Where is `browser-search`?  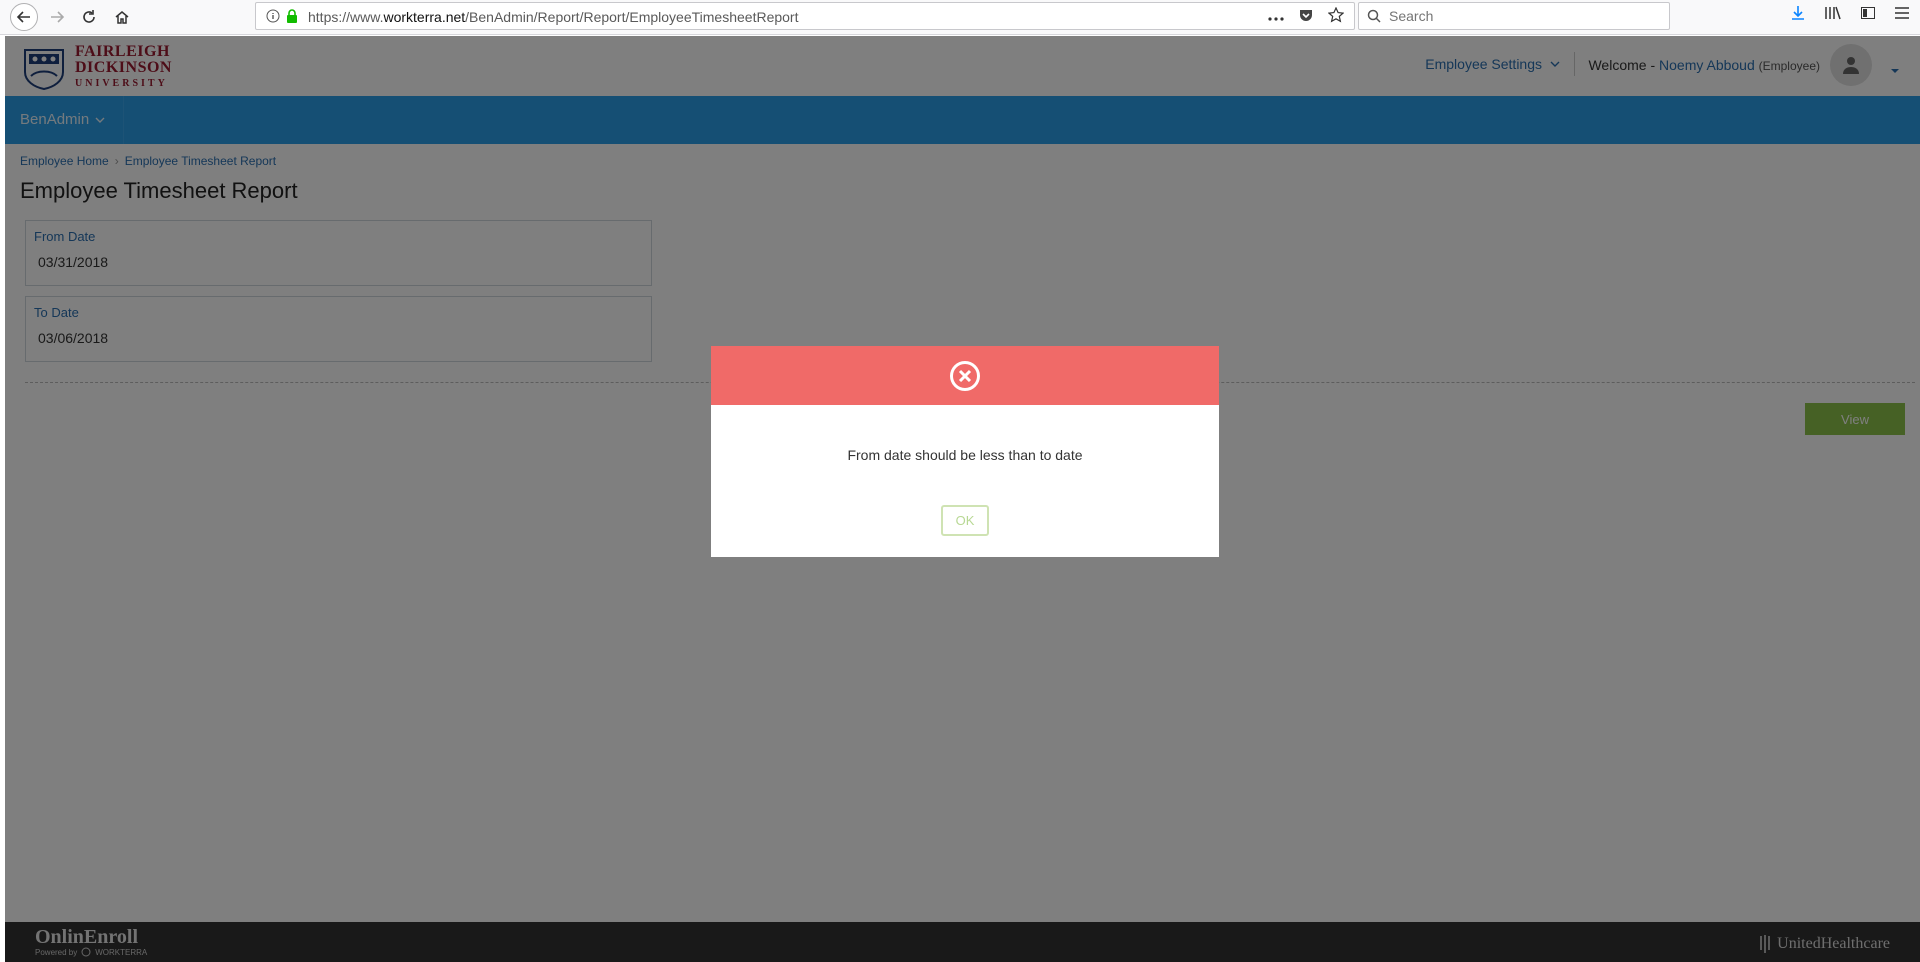 browser-search is located at coordinates (1514, 16).